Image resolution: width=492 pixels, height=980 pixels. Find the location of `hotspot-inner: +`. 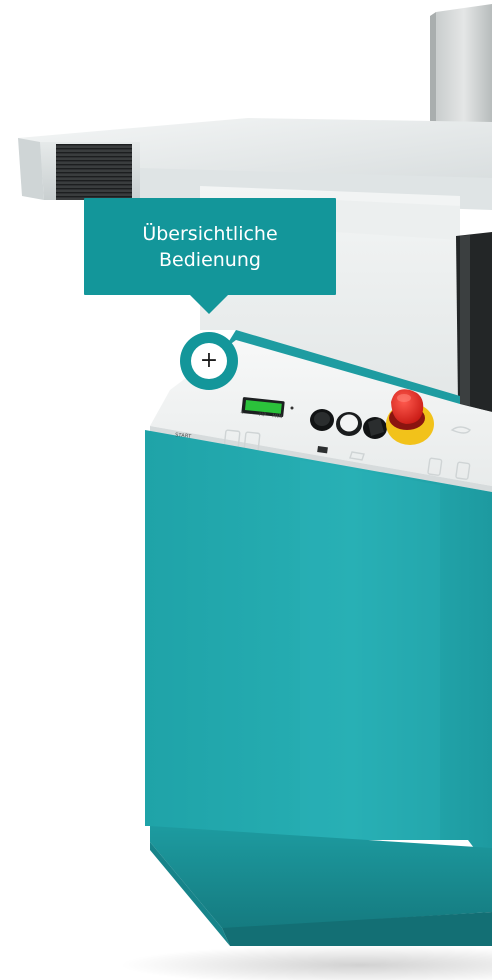

hotspot-inner: + is located at coordinates (209, 361).